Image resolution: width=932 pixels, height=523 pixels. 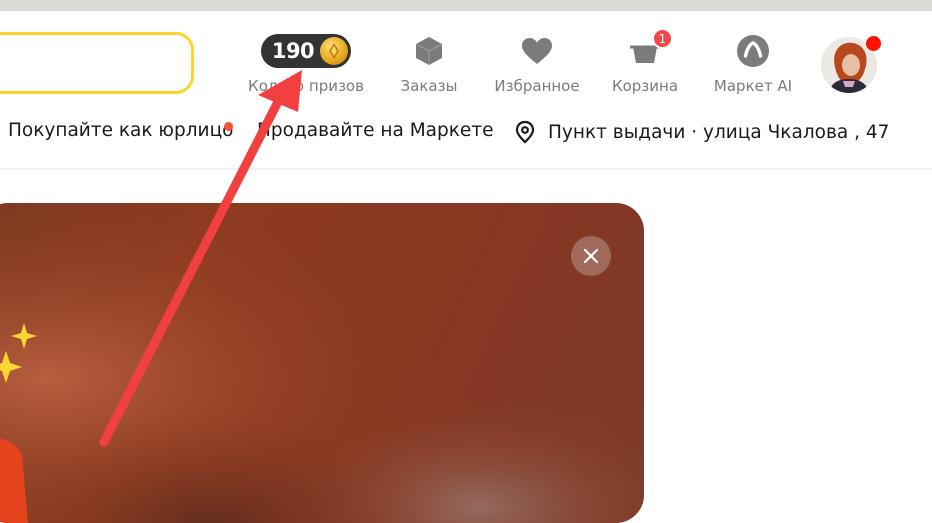 I want to click on coin-icon, so click(x=334, y=51).